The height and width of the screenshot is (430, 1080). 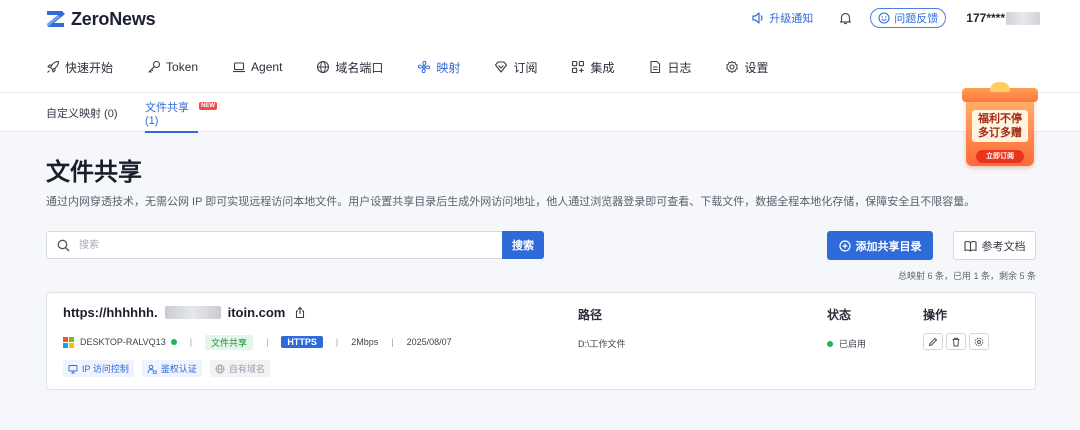 What do you see at coordinates (525, 67) in the screenshot?
I see `nav-label: 订阅` at bounding box center [525, 67].